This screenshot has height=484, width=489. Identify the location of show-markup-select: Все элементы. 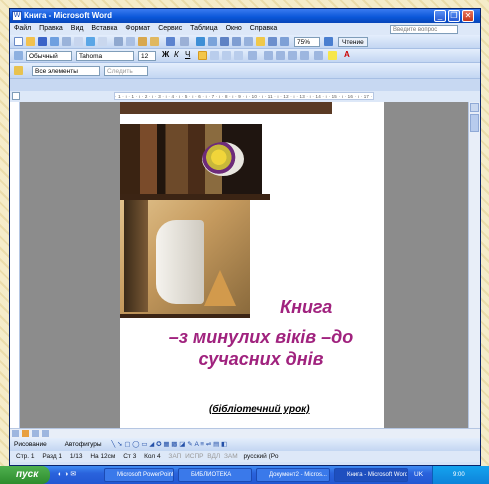
(66, 71).